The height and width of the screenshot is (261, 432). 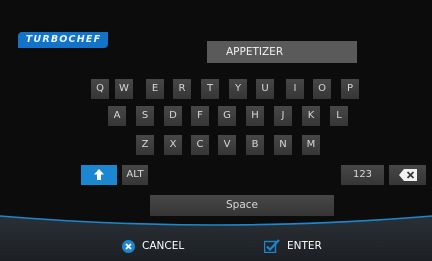 I want to click on key-s: S, so click(x=145, y=116).